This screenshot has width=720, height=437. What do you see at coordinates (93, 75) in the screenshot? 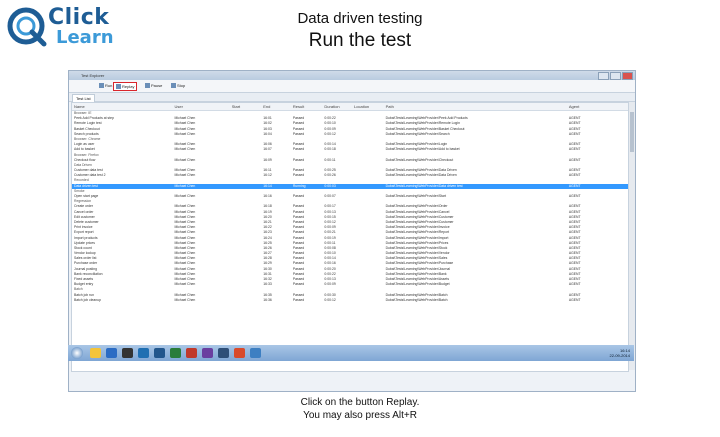
I see `window-title: Test Explorer` at bounding box center [93, 75].